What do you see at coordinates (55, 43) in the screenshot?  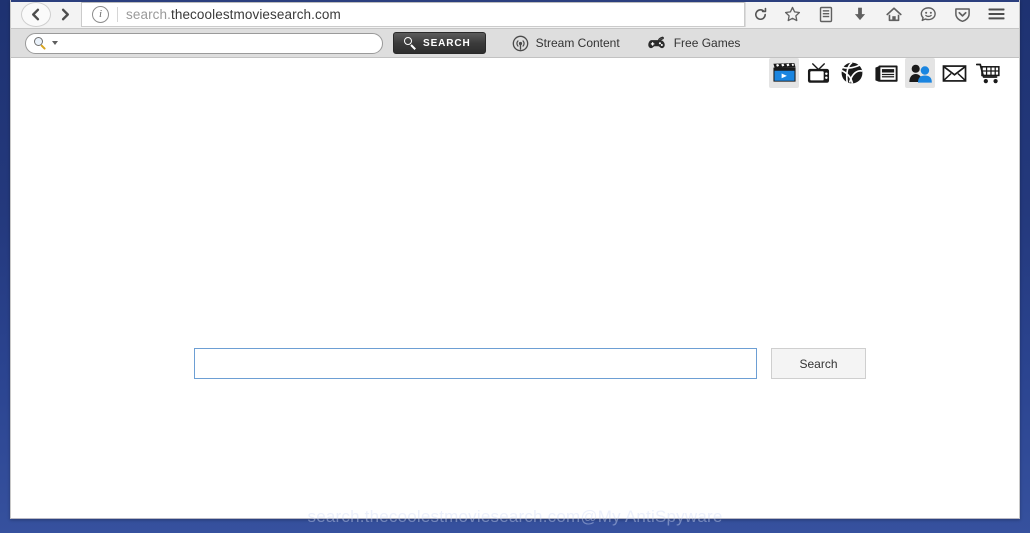 I see `search-engine-chevron-down-icon` at bounding box center [55, 43].